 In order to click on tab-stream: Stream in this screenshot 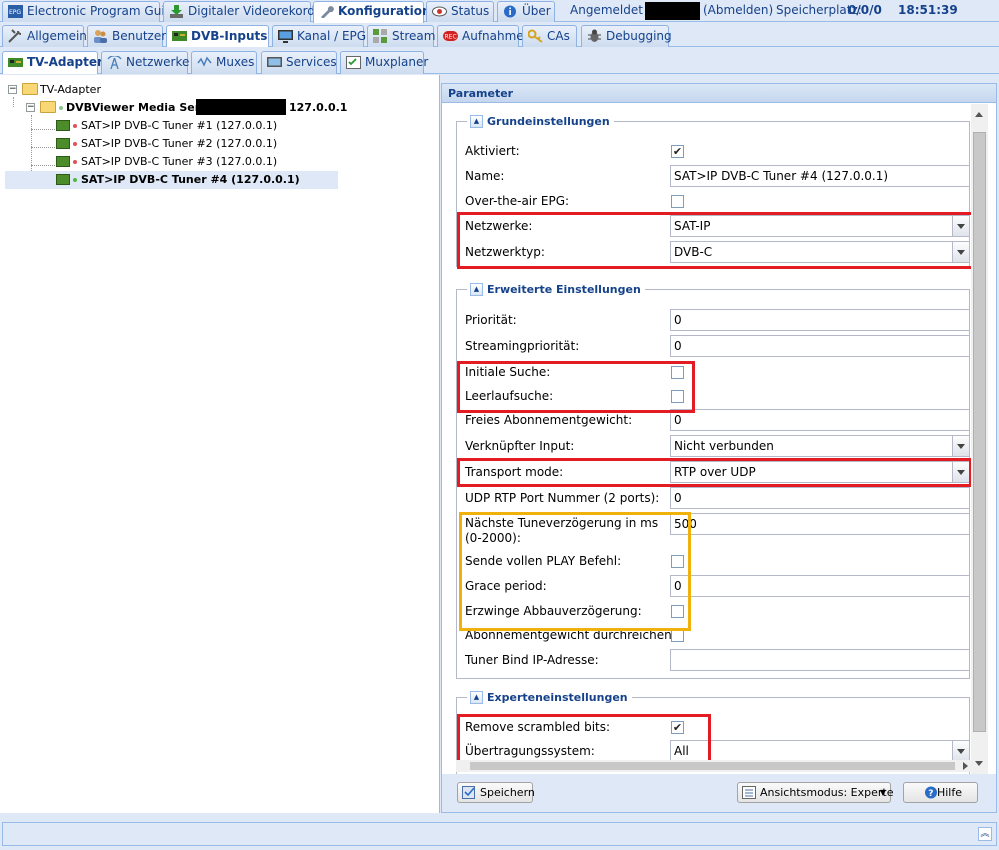, I will do `click(401, 36)`.